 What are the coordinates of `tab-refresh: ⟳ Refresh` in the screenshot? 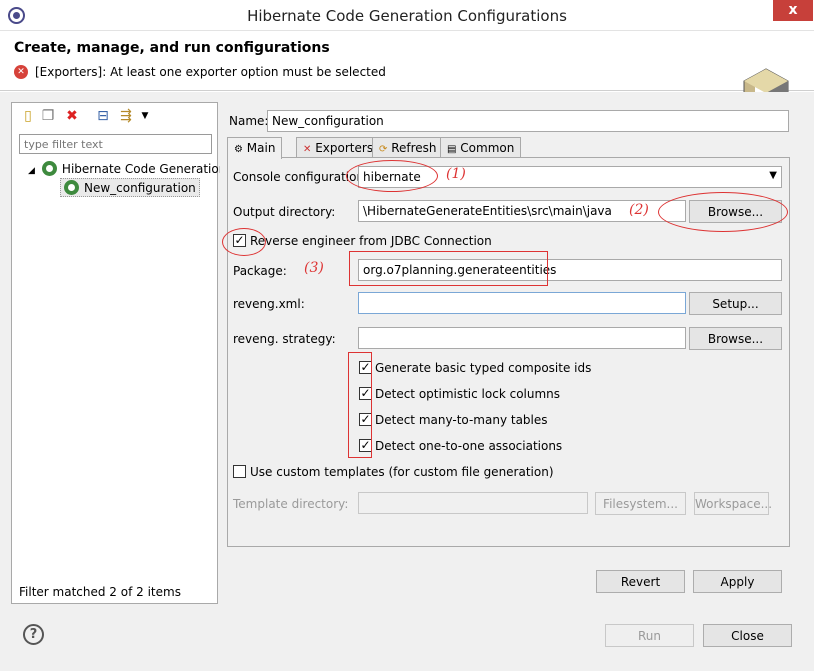 It's located at (408, 147).